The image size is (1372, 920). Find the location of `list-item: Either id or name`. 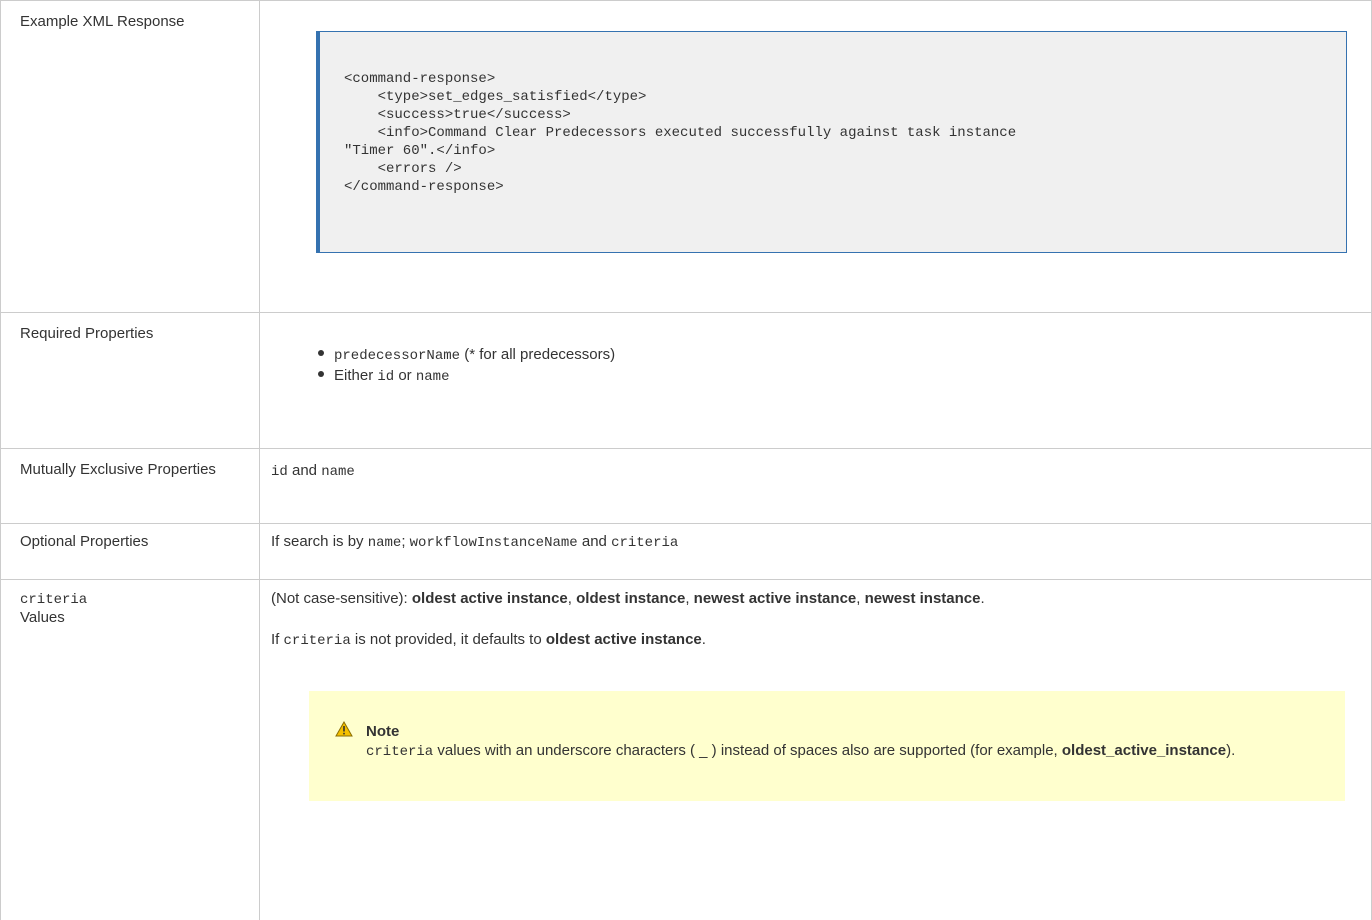

list-item: Either id or name is located at coordinates (838, 376).